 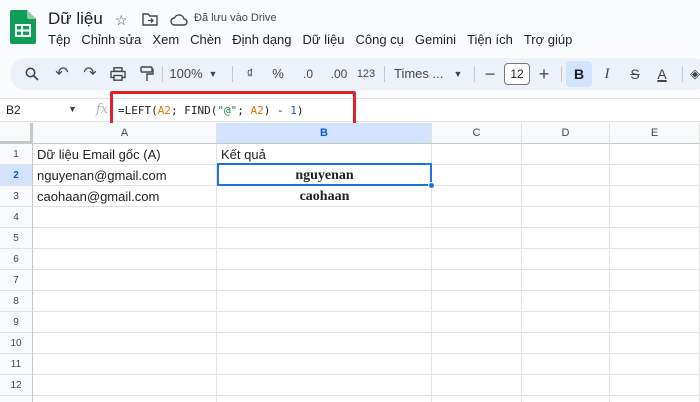 What do you see at coordinates (121, 20) in the screenshot?
I see `star-icon: ☆` at bounding box center [121, 20].